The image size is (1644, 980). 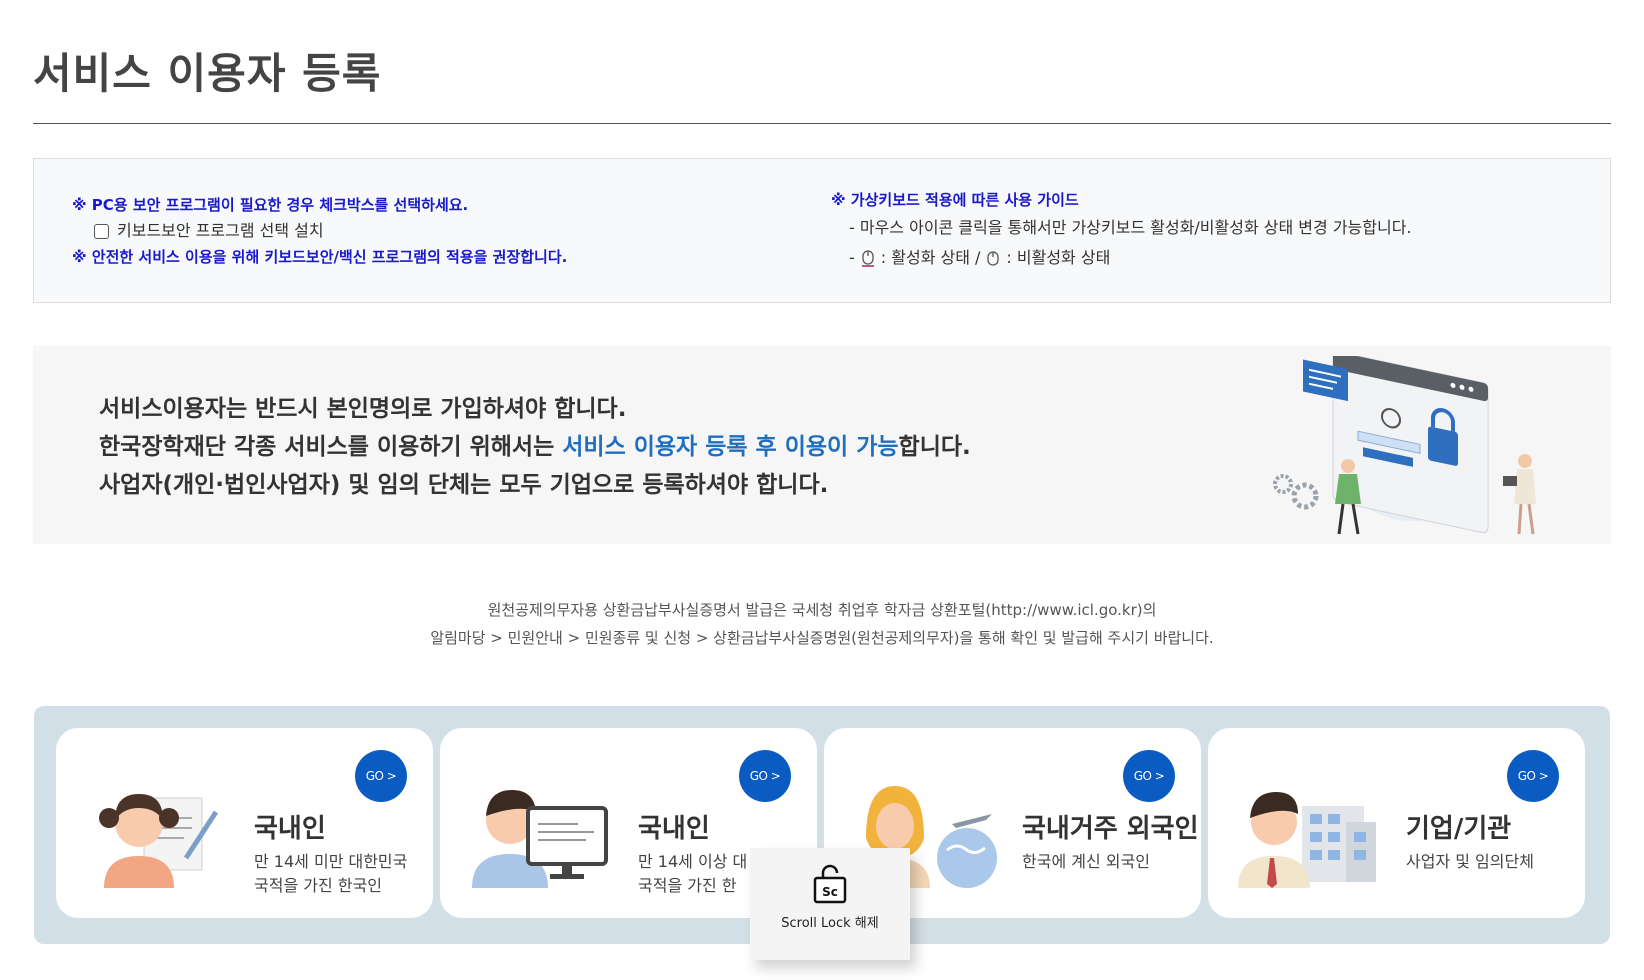 I want to click on card-description-line-1: 만 14세 이상 대, so click(x=693, y=861).